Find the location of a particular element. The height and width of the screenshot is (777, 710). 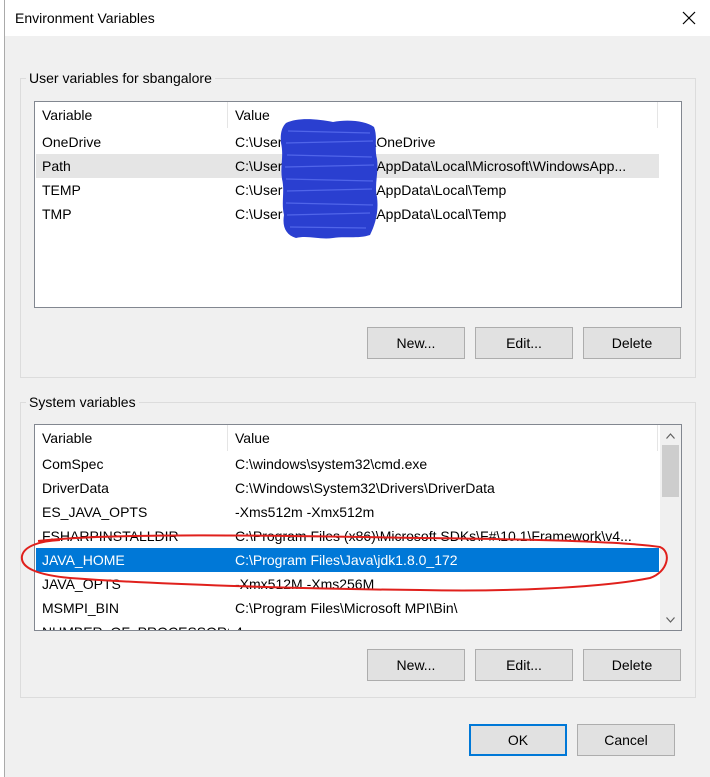

variable-name: ES_JAVA_OPTS is located at coordinates (95, 512).